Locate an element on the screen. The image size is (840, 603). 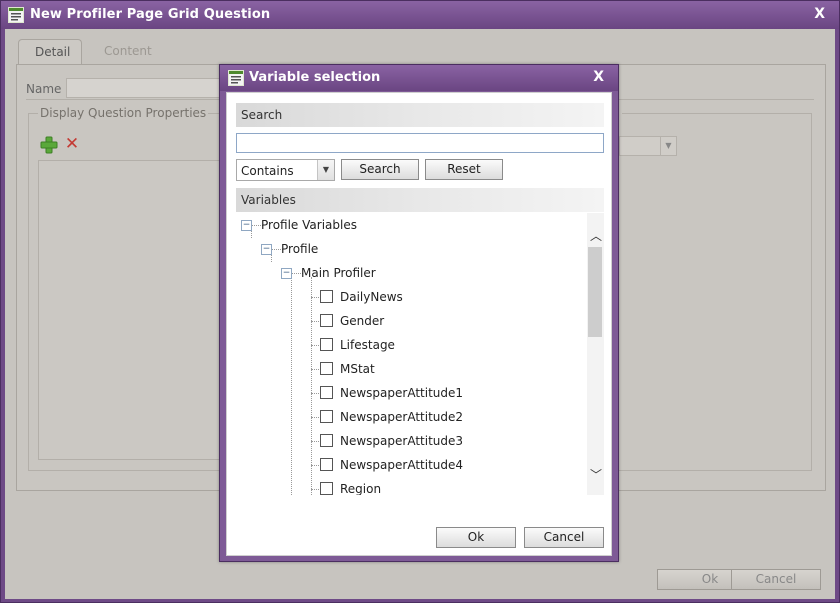
reset-button: Reset is located at coordinates (464, 169).